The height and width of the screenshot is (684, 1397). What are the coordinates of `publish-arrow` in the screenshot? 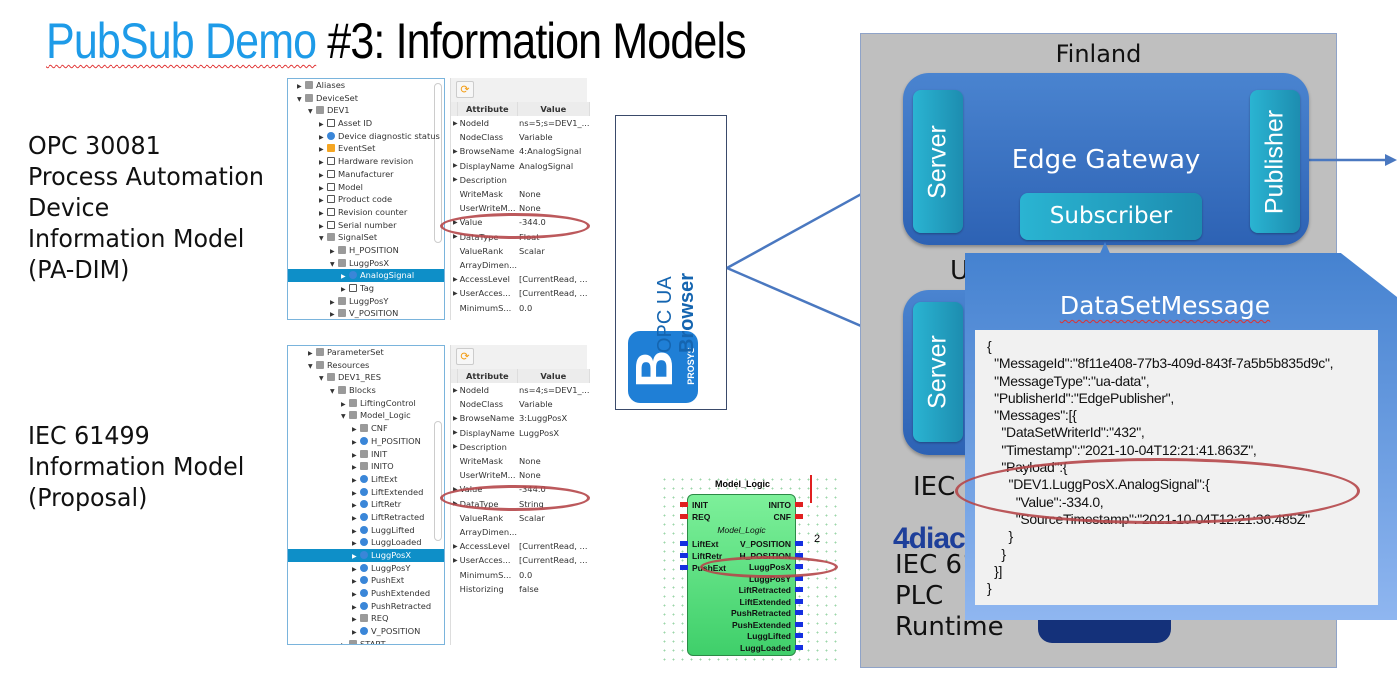 It's located at (1353, 160).